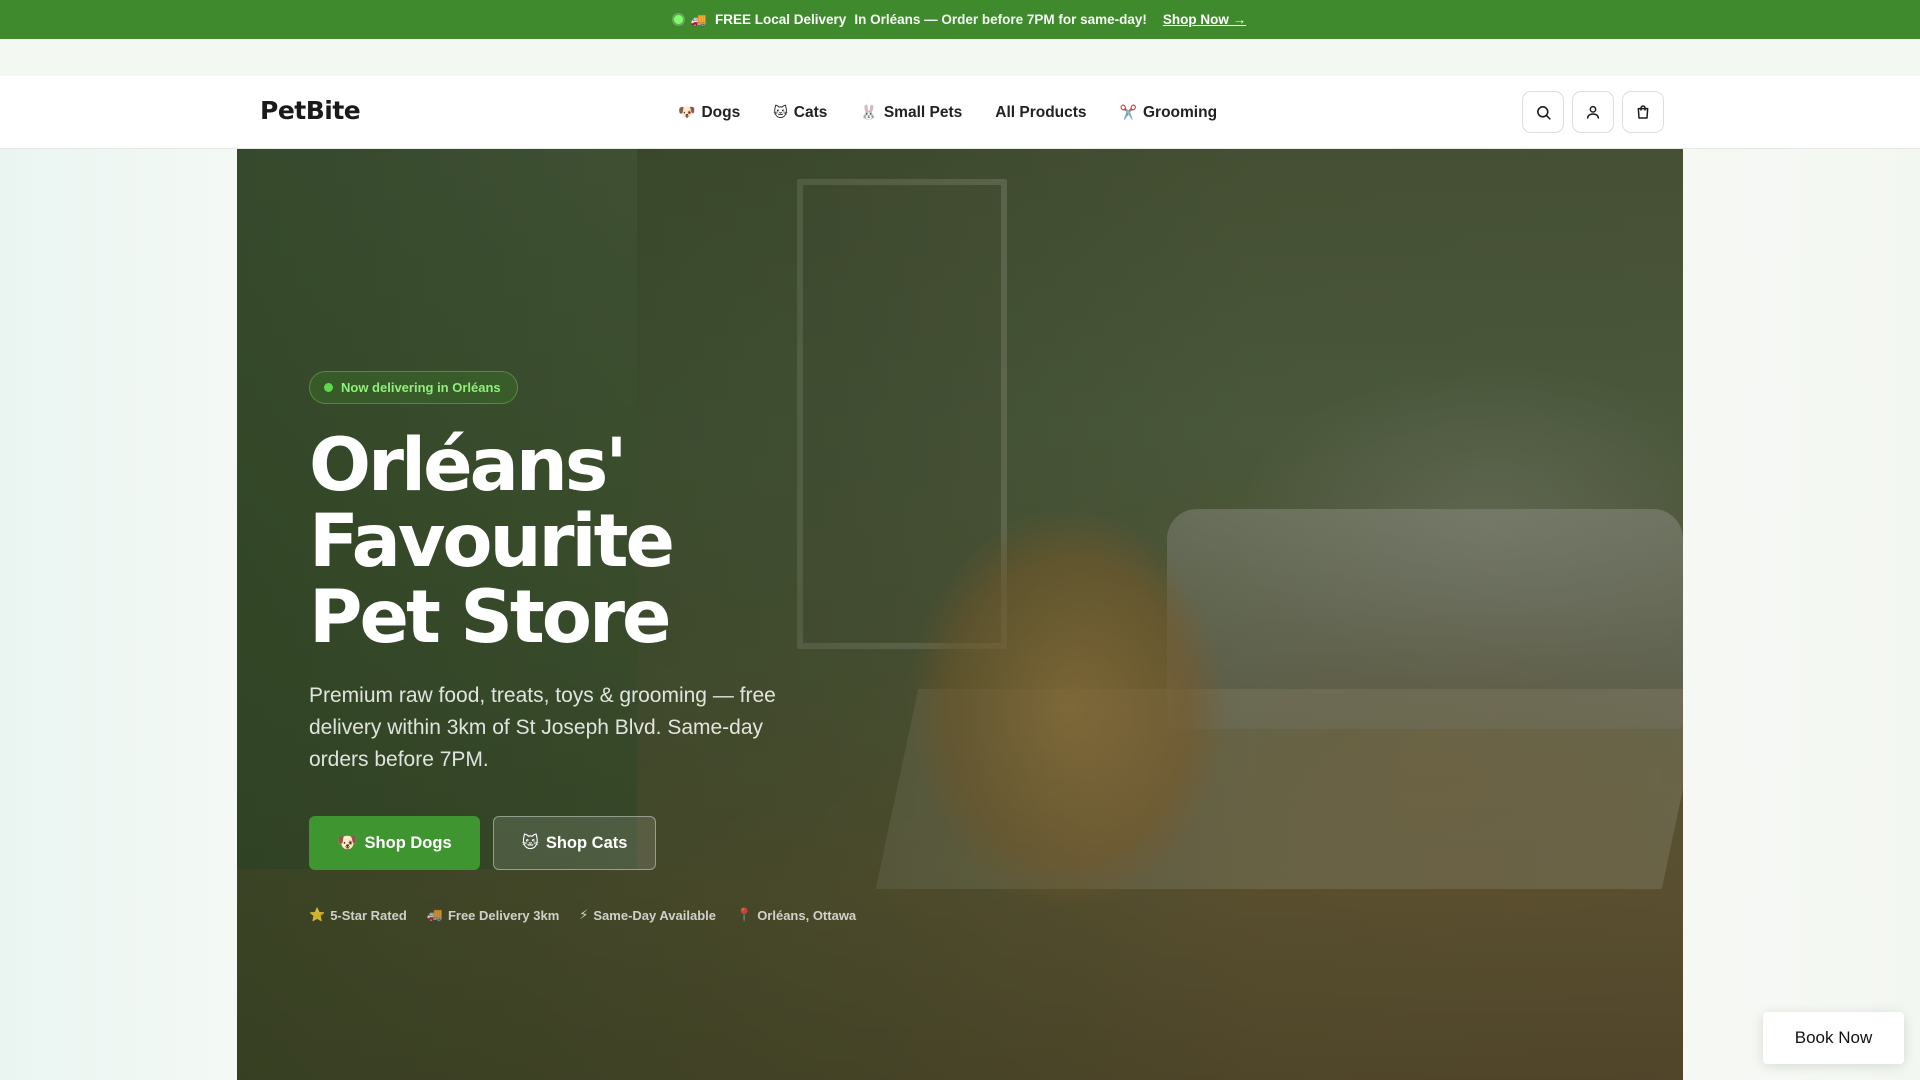 Image resolution: width=1920 pixels, height=1080 pixels. I want to click on announcement-highlight: FREE Local Delivery, so click(781, 19).